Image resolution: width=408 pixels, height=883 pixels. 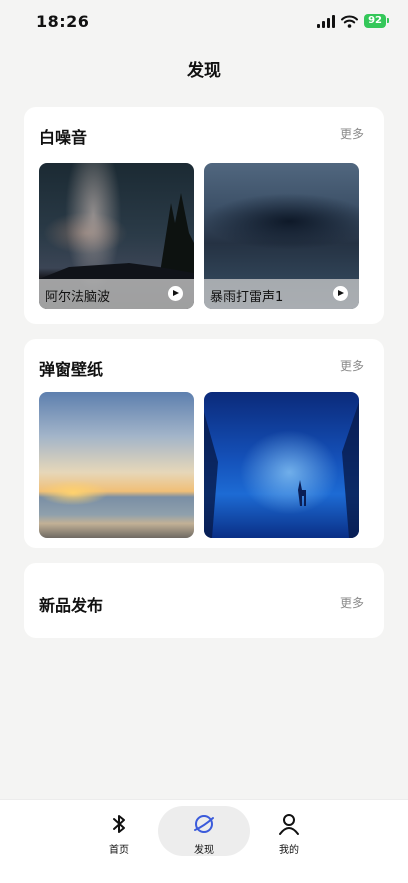 What do you see at coordinates (326, 21) in the screenshot?
I see `cellular-signal-icon` at bounding box center [326, 21].